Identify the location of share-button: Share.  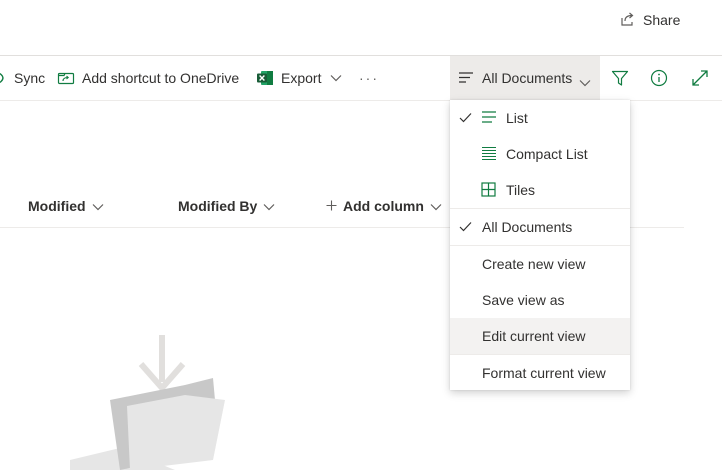
(650, 20).